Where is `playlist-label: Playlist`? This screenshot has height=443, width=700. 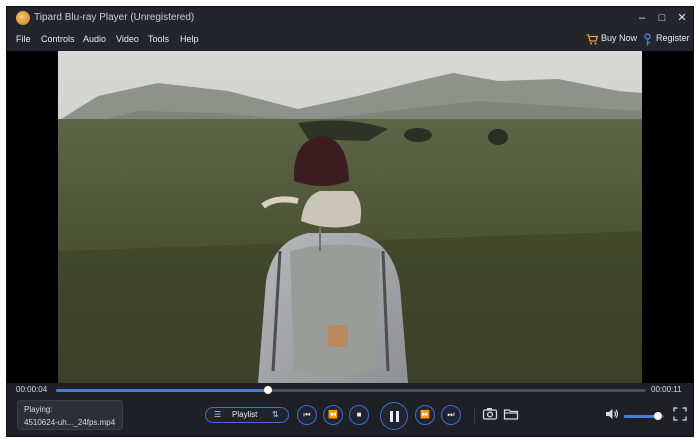
playlist-label: Playlist is located at coordinates (245, 414).